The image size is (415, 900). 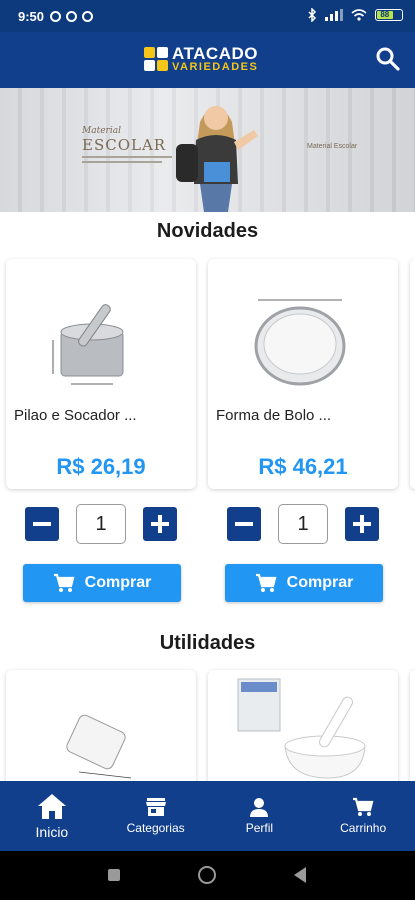 I want to click on product-price: R$ 46,21, so click(x=303, y=466).